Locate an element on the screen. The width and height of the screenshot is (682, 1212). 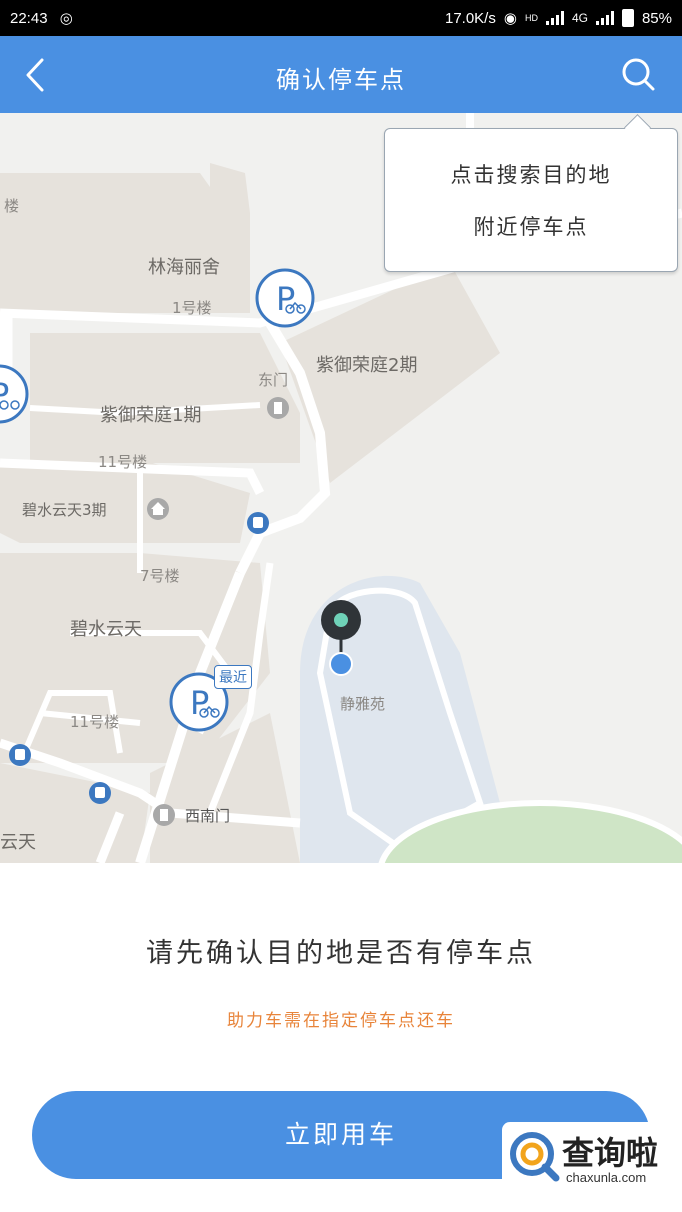
map-label: 云天 is located at coordinates (18, 842).